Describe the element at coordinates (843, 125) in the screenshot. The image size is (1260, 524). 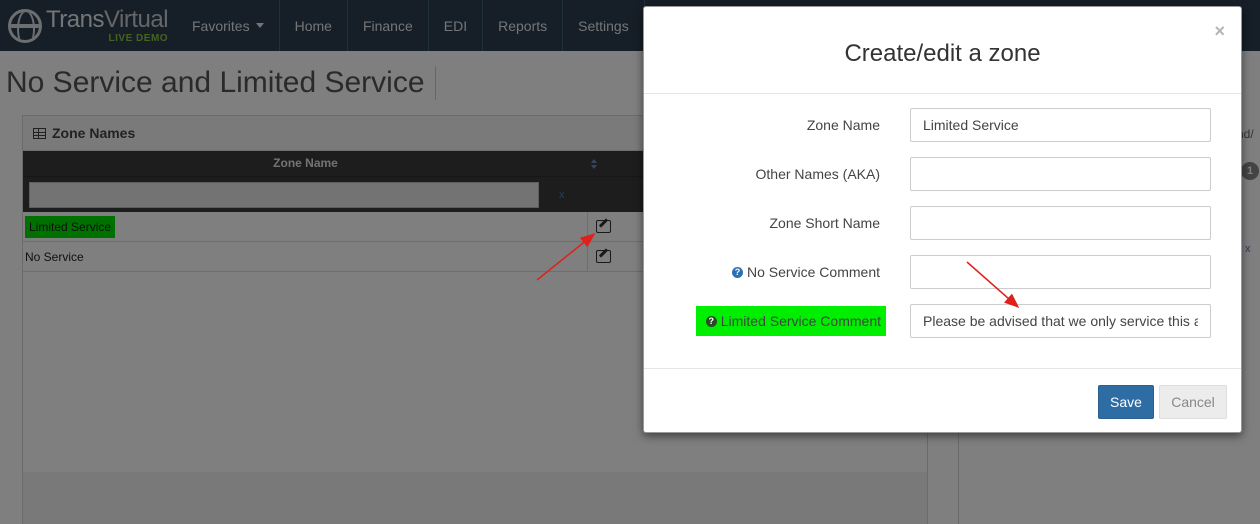
I see `zone-name-label: Zone Name` at that location.